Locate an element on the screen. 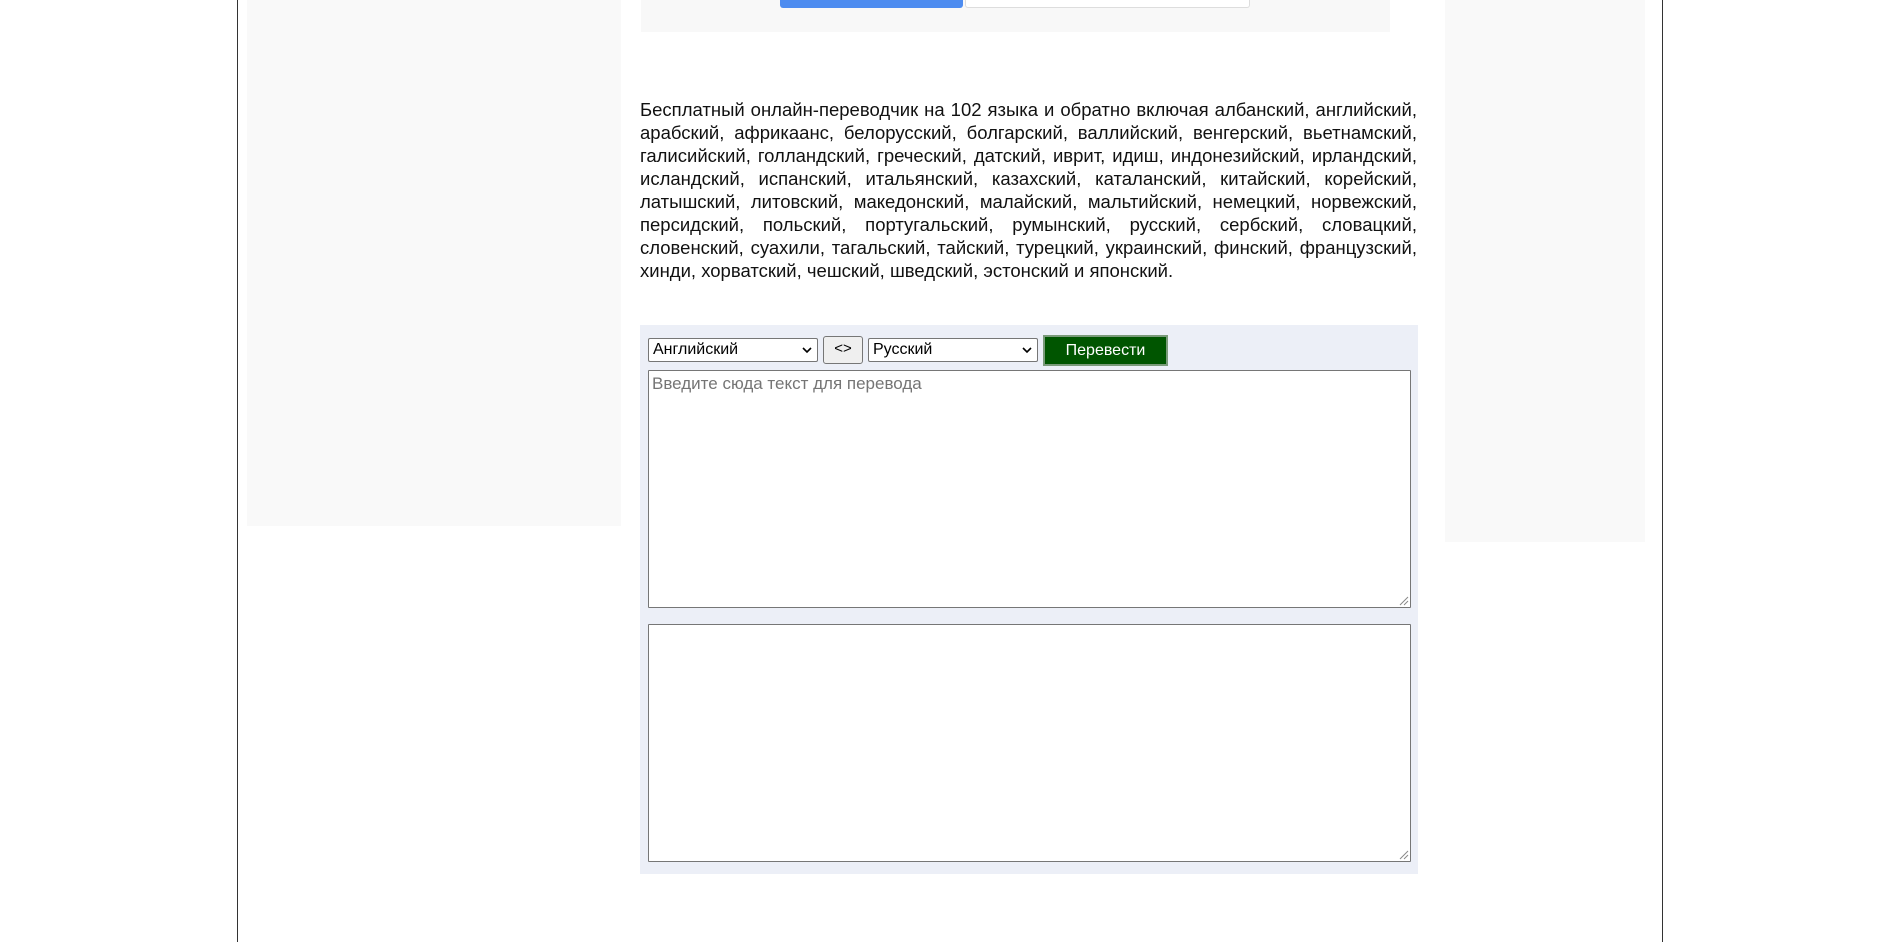 This screenshot has height=942, width=1898. top-primary-button is located at coordinates (871, 4).